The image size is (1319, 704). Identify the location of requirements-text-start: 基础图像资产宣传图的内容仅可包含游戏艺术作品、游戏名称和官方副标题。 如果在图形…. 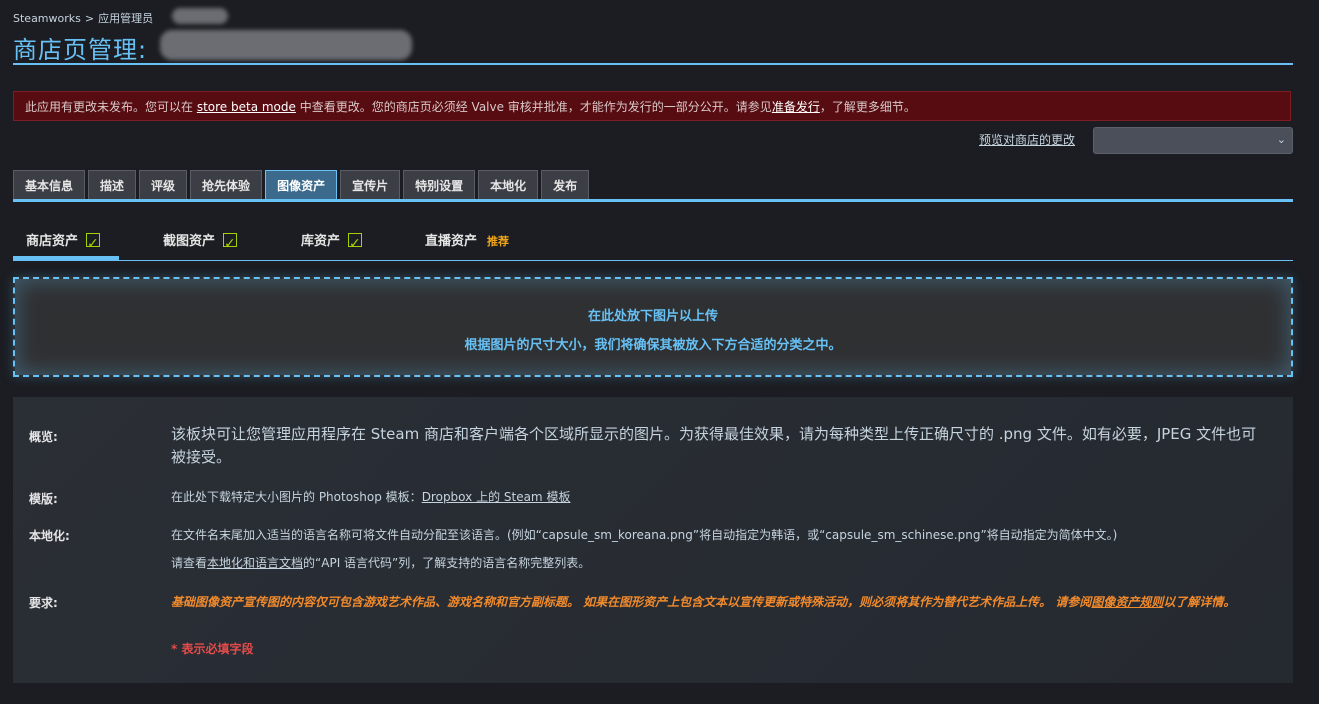
(631, 602).